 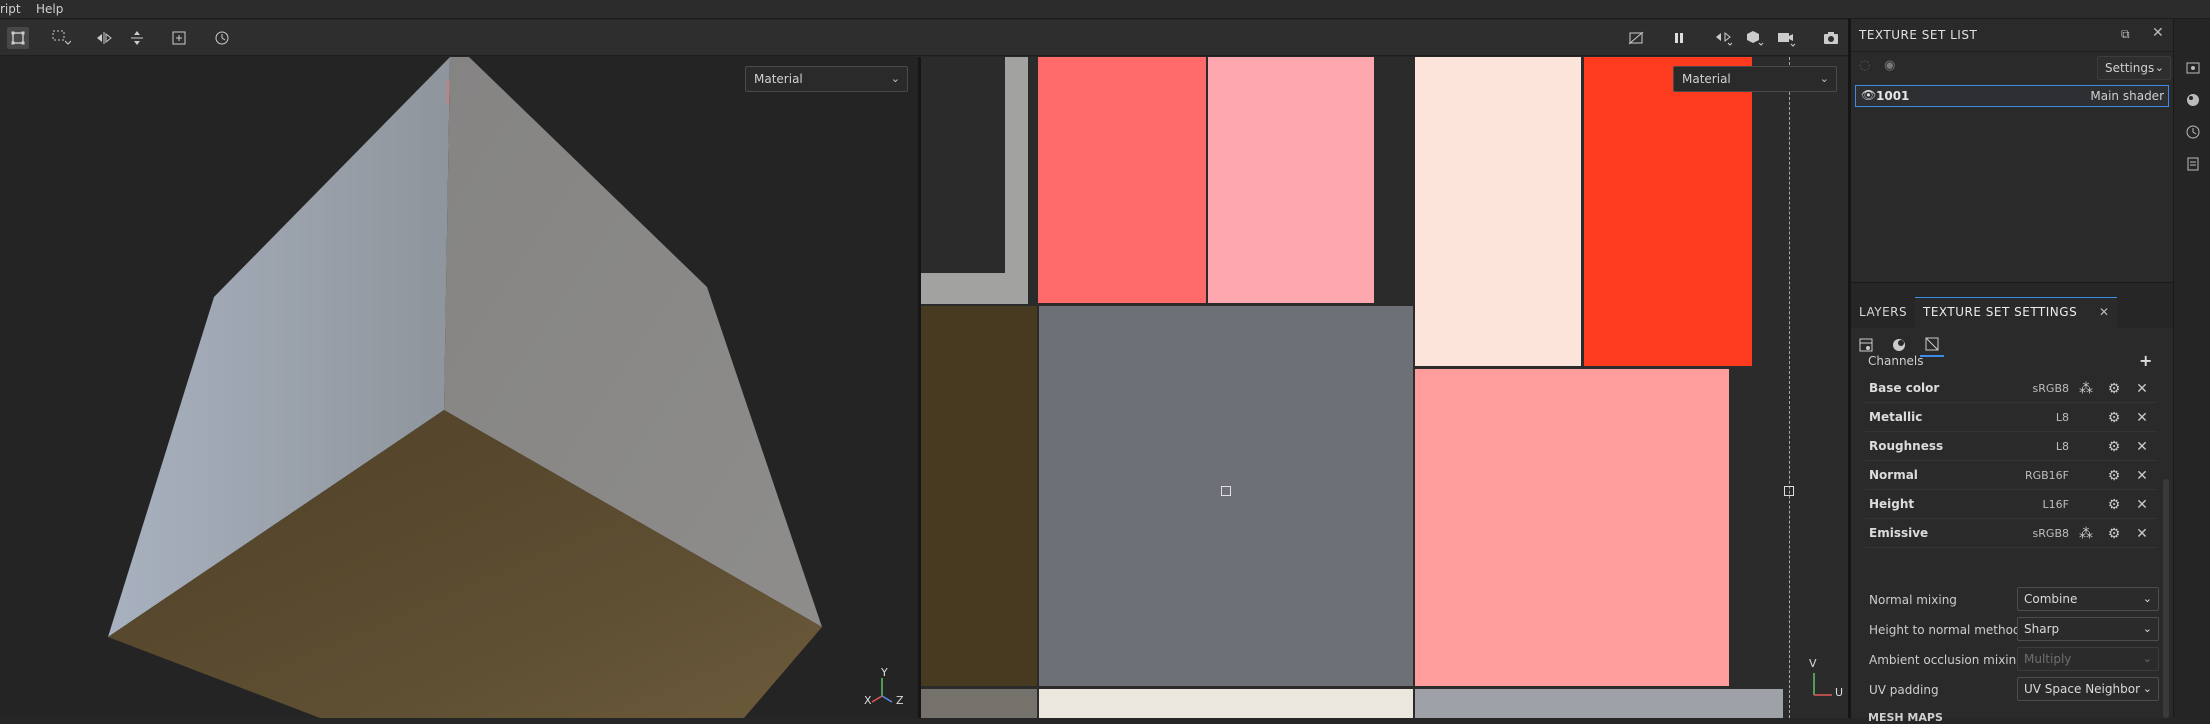 What do you see at coordinates (2134, 68) in the screenshot?
I see `settings-dropdown: Settings ⌄` at bounding box center [2134, 68].